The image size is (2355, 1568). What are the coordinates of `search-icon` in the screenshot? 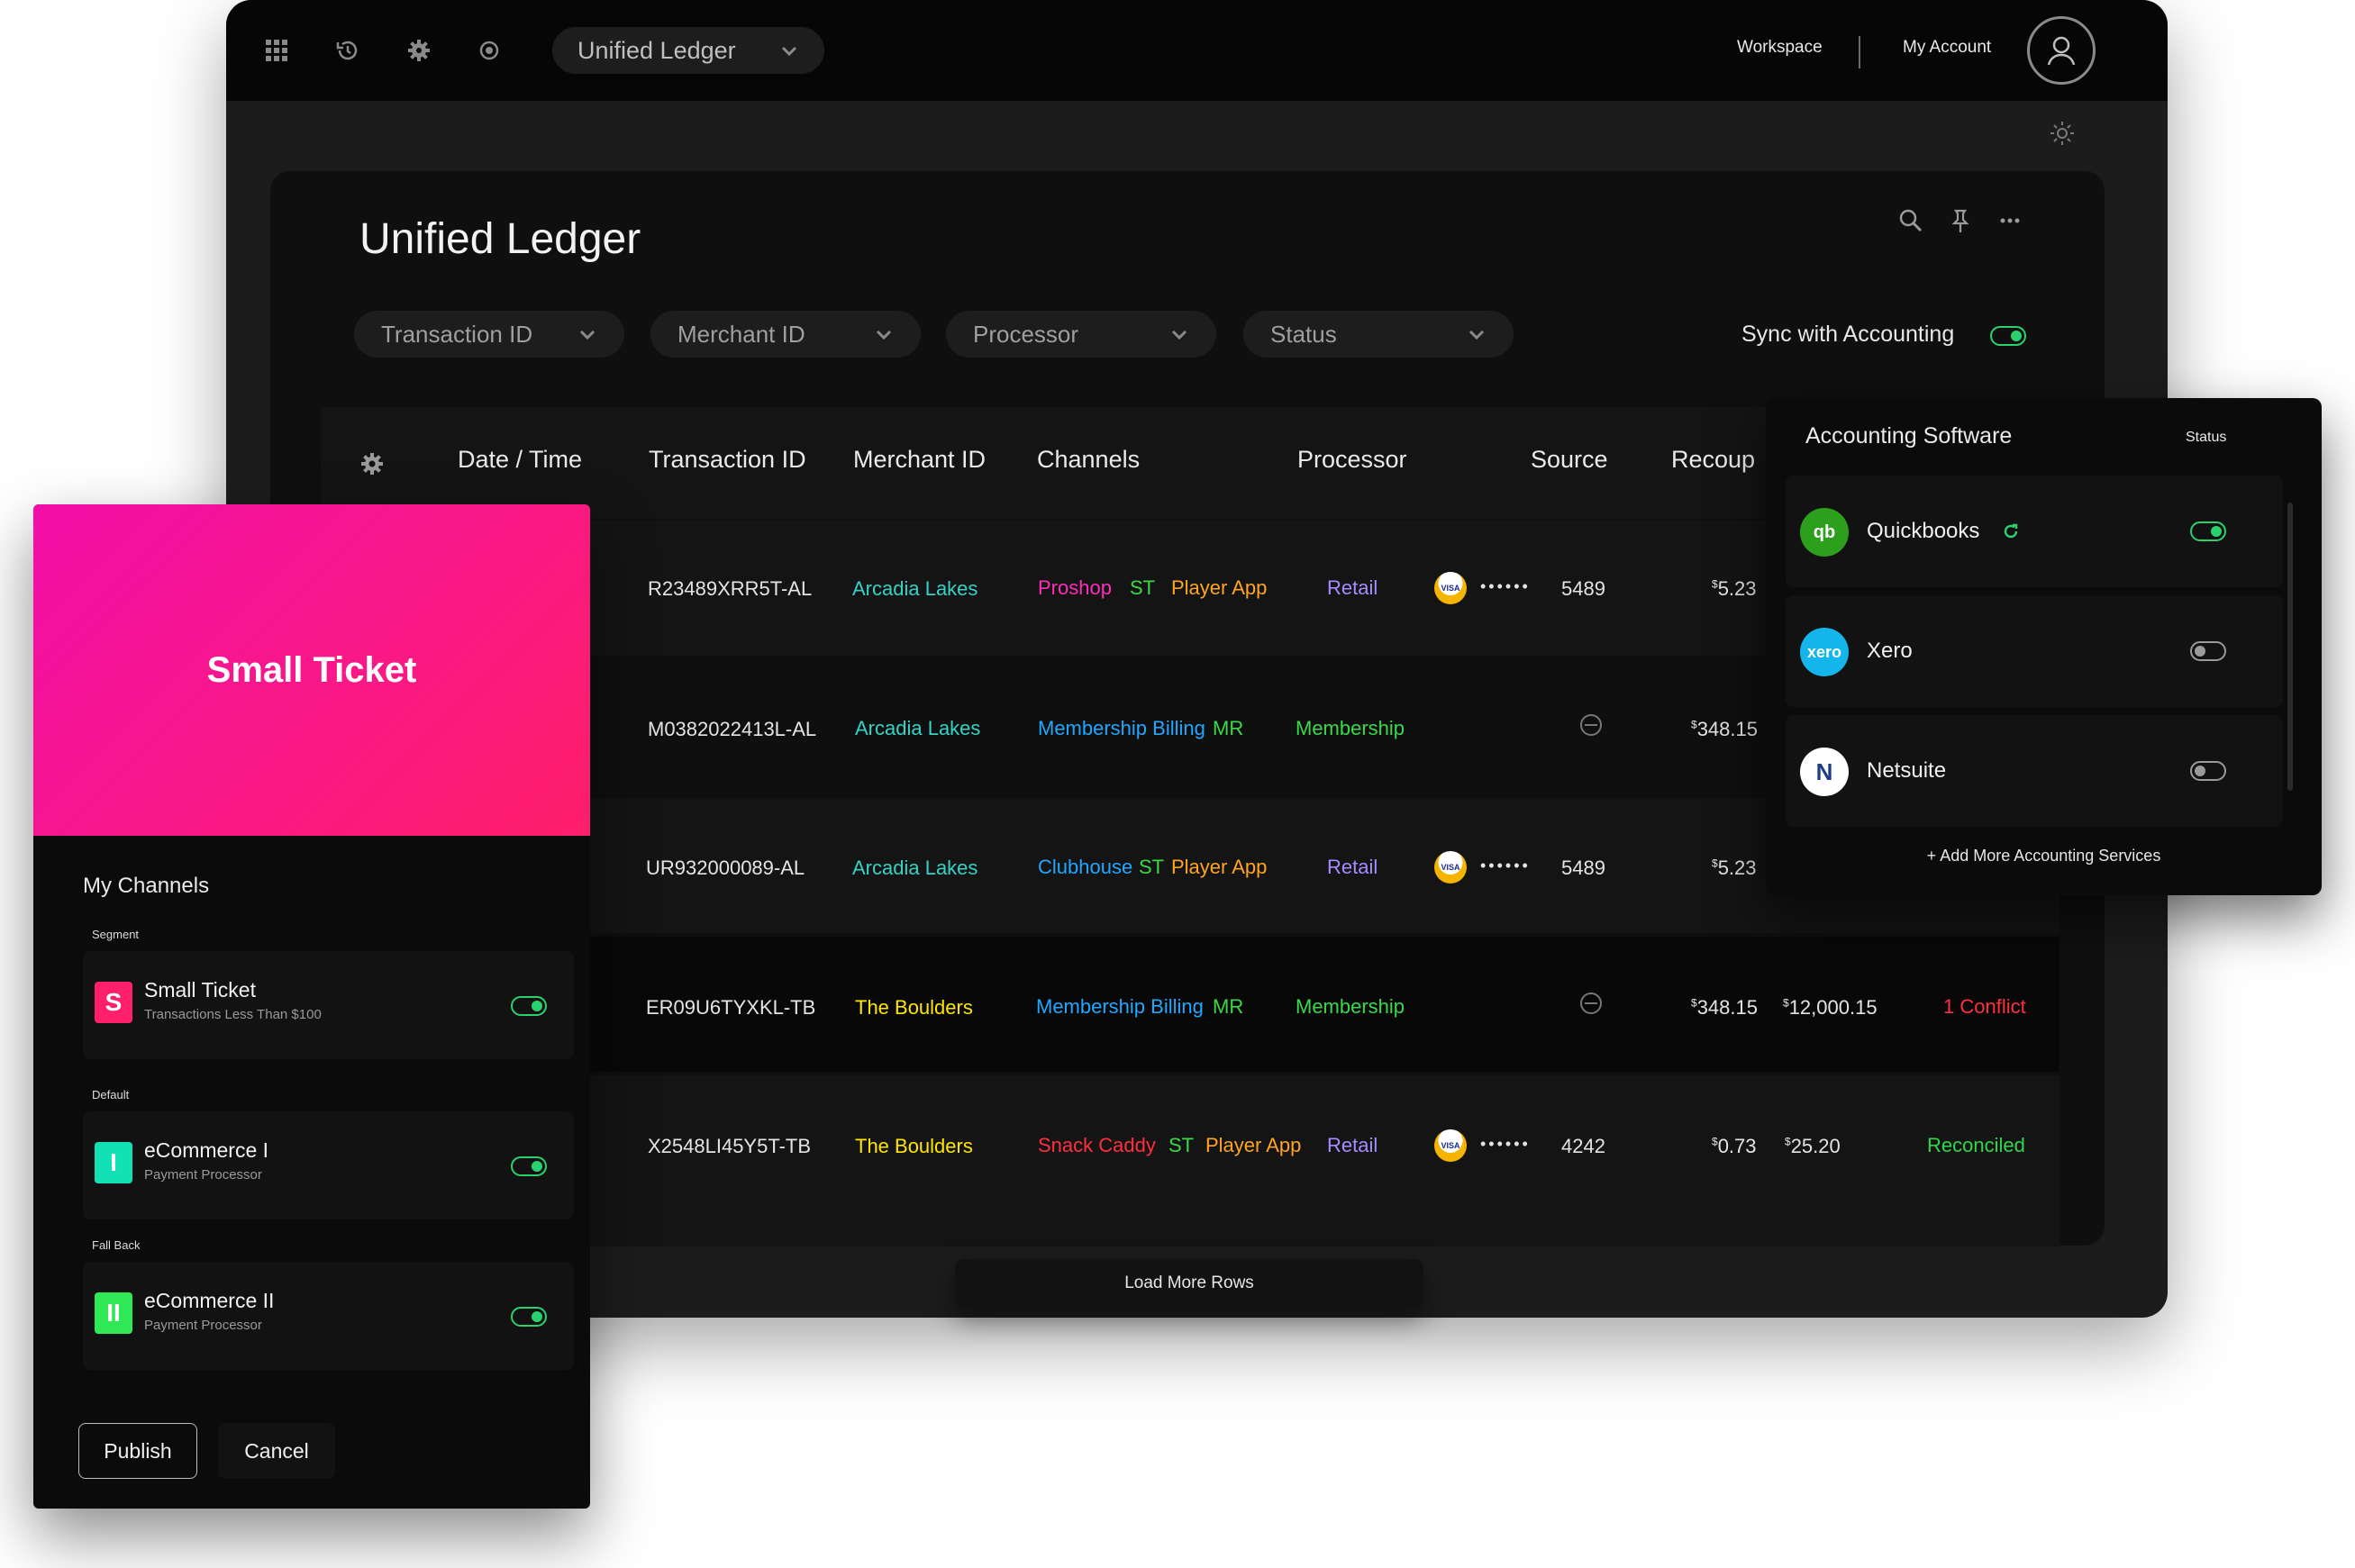 It's located at (1911, 220).